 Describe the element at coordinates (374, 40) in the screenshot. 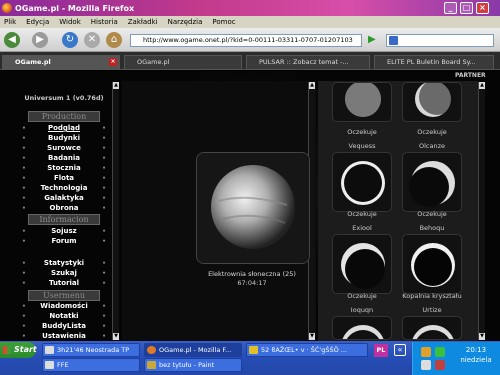

I see `go-arrow-icon: ▶` at that location.